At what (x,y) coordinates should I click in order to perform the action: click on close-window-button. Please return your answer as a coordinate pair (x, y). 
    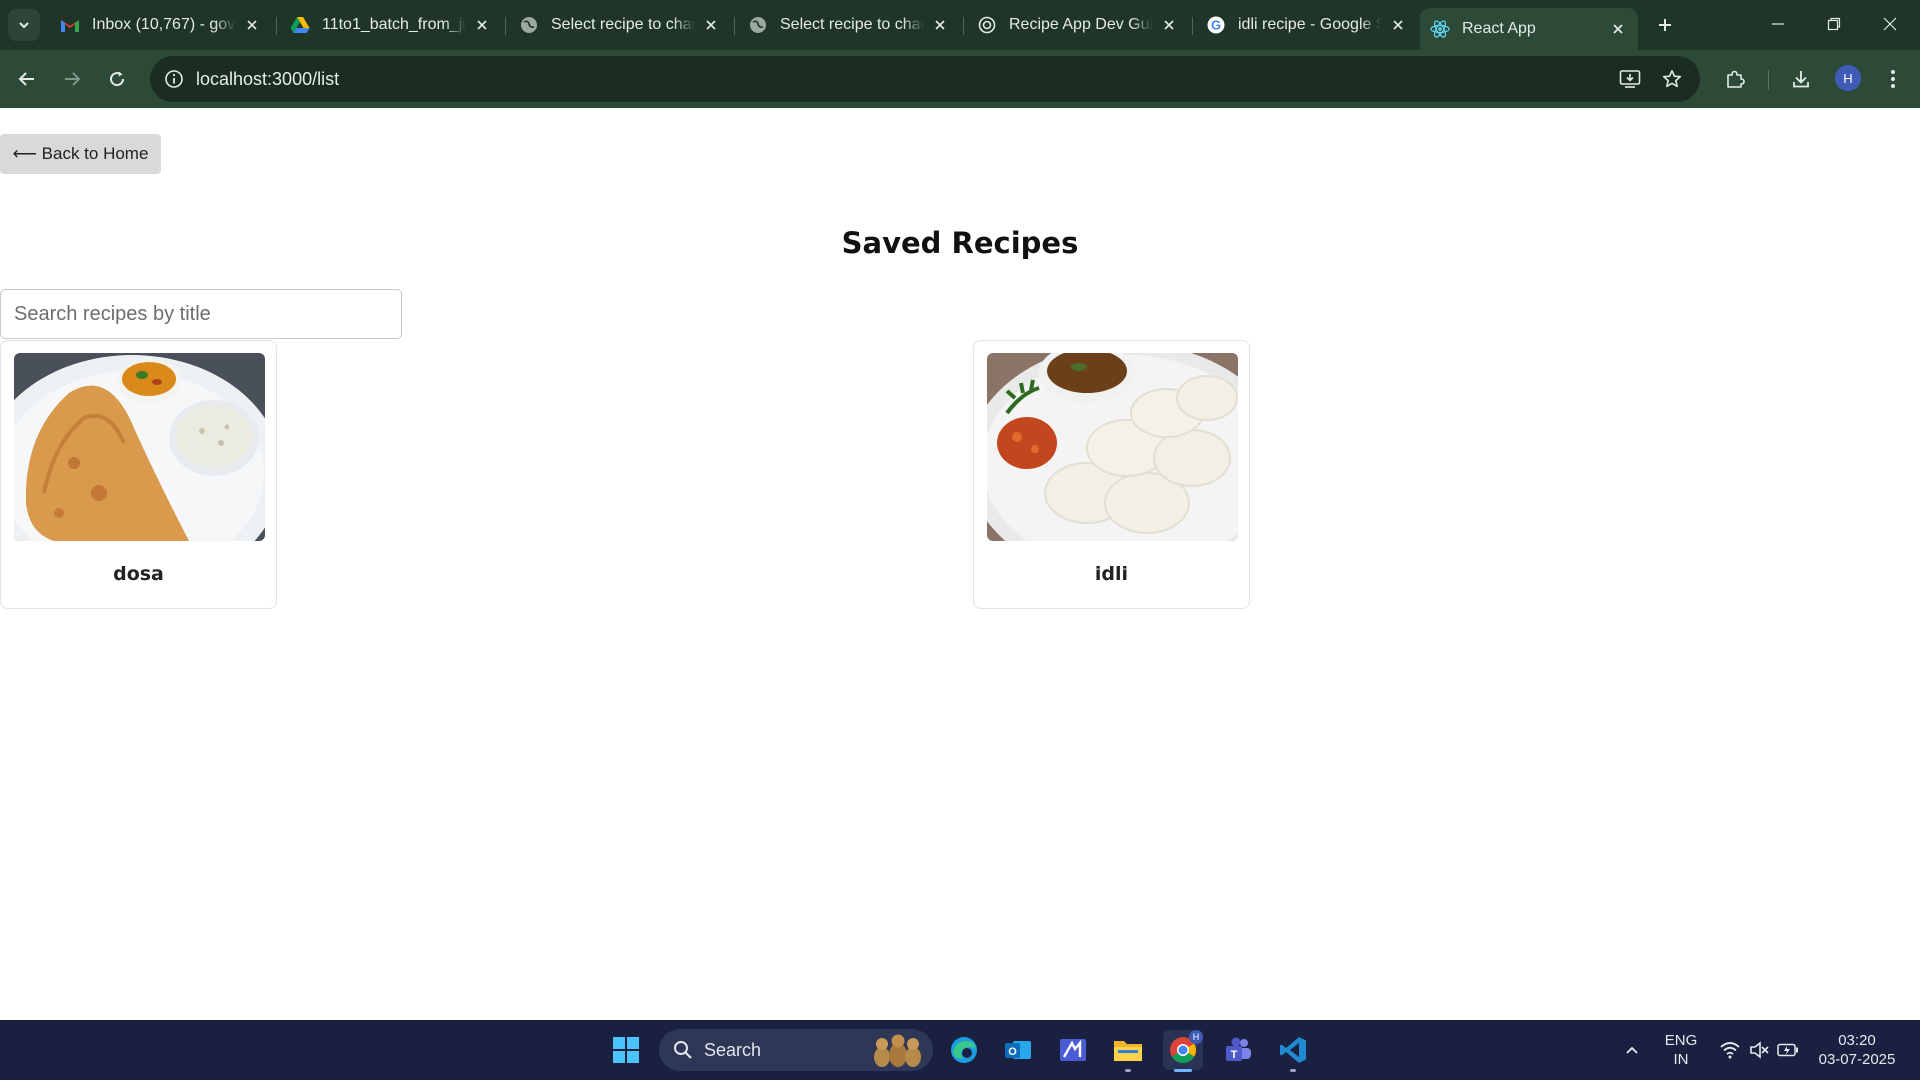
    Looking at the image, I should click on (1890, 24).